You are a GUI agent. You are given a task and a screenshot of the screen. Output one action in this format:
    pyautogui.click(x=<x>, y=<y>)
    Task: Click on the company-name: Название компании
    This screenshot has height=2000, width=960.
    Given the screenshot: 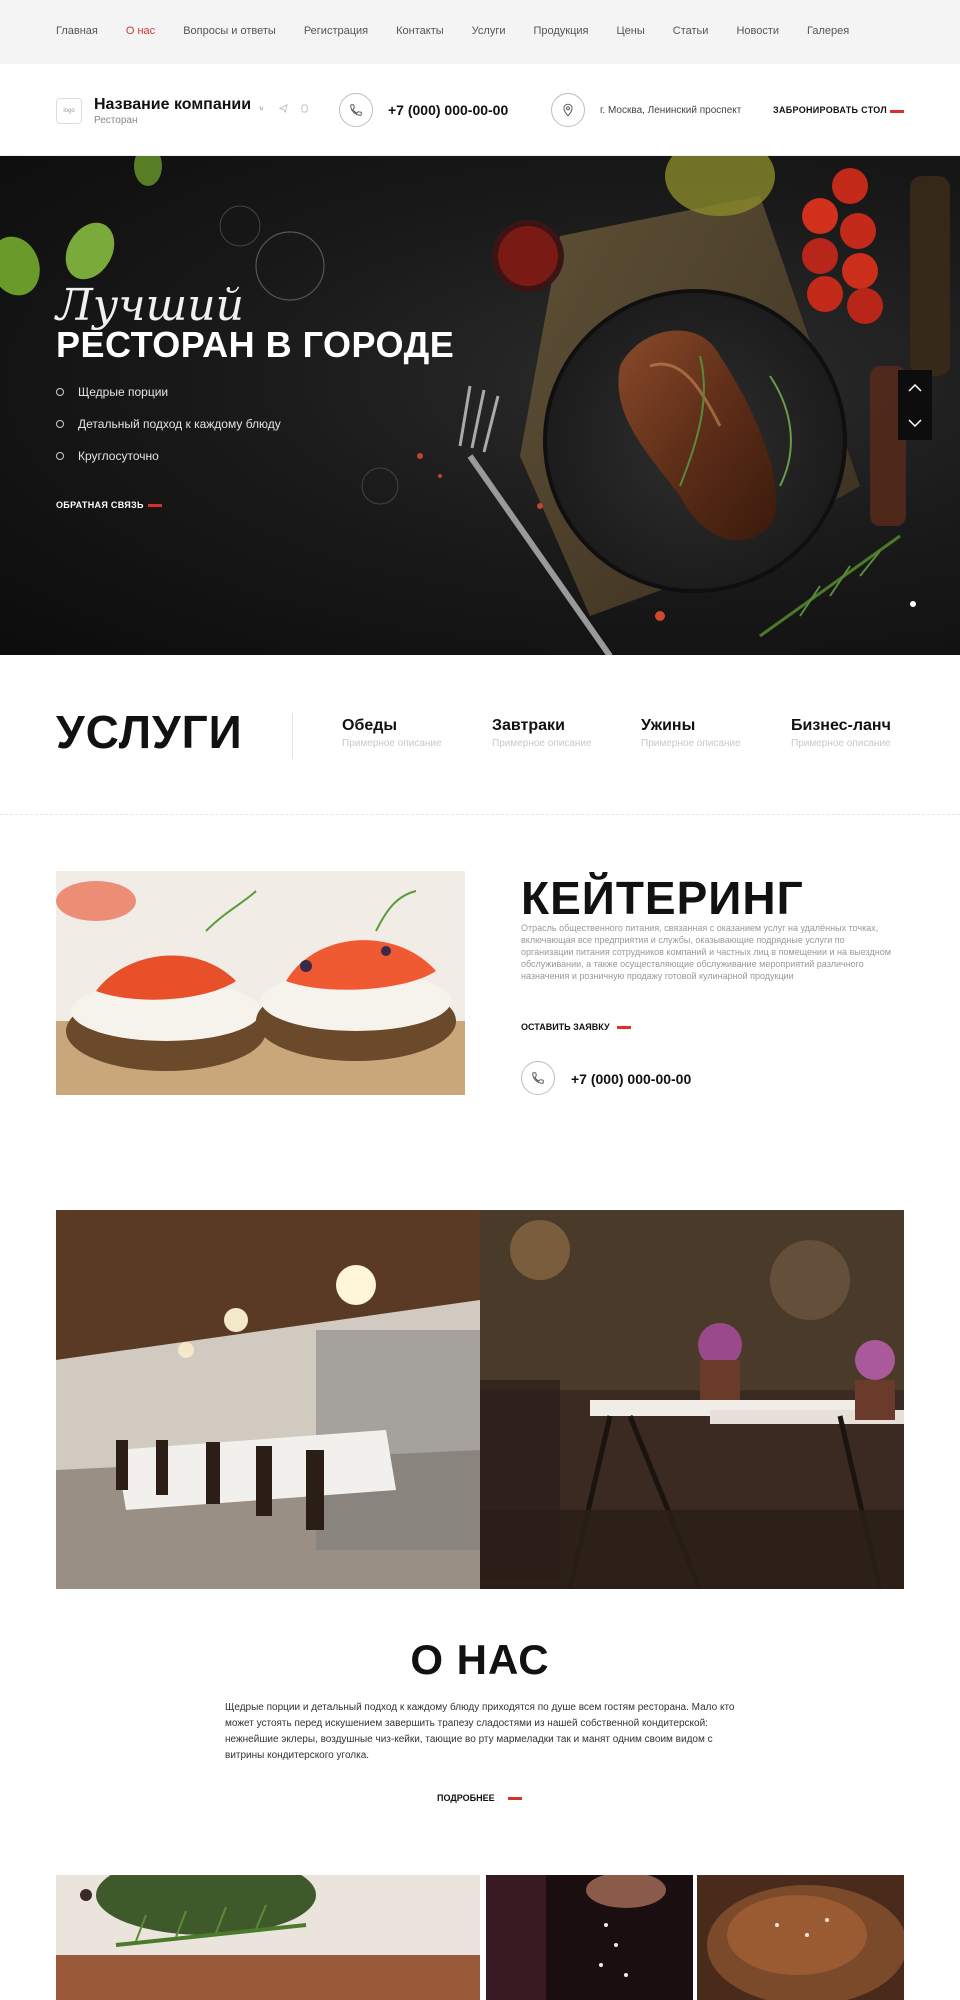 What is the action you would take?
    pyautogui.click(x=173, y=104)
    